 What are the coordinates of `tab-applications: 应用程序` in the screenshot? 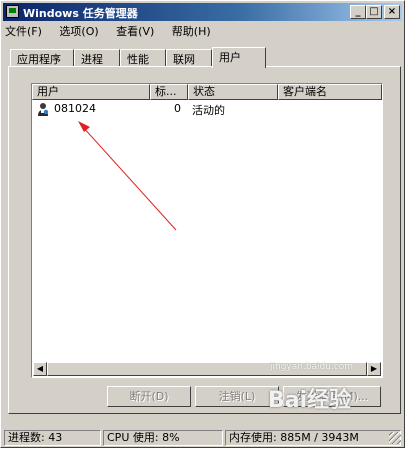 It's located at (42, 57).